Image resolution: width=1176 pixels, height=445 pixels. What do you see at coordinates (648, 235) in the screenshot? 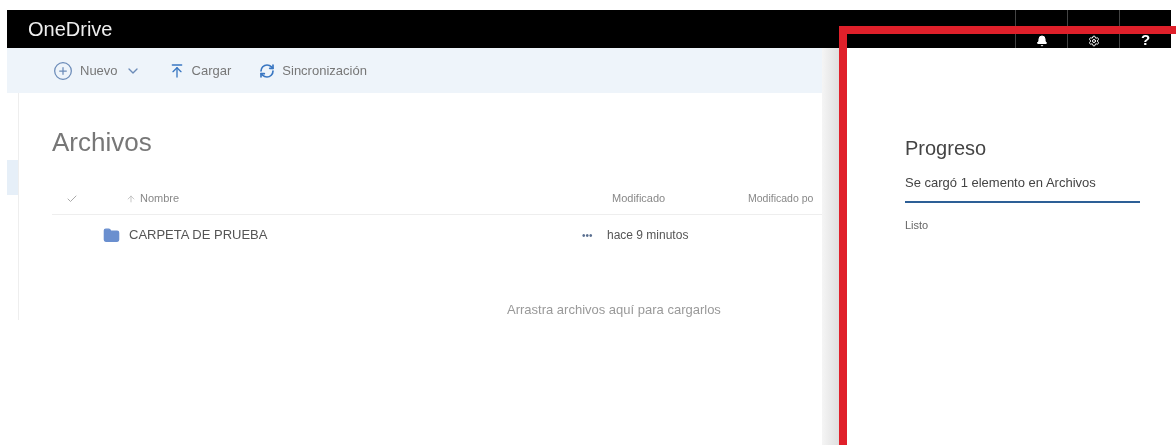
I see `modified-date: hace 9 minutos` at bounding box center [648, 235].